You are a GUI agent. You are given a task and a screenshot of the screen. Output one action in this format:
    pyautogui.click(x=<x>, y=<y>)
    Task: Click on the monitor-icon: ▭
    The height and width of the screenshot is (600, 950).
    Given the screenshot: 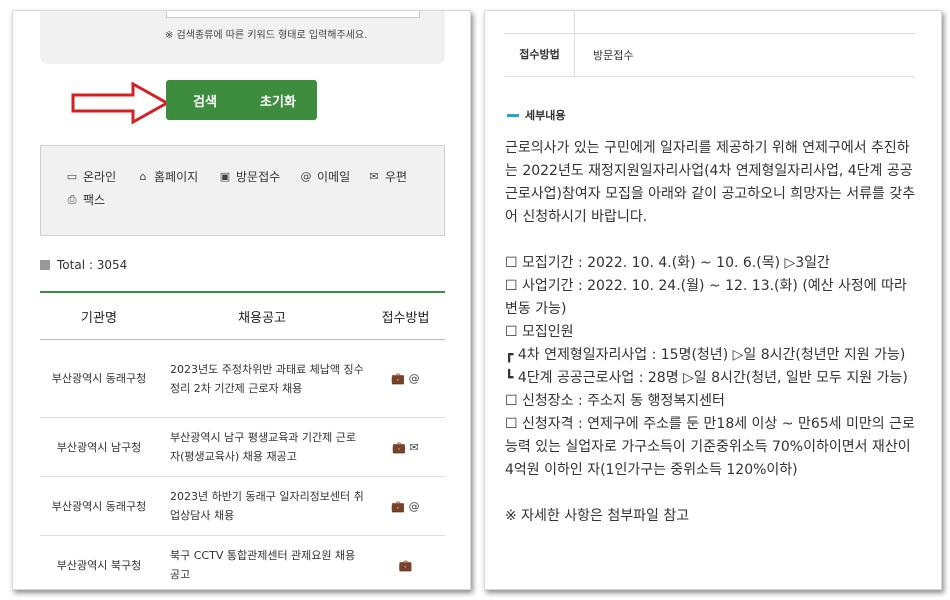 What is the action you would take?
    pyautogui.click(x=72, y=176)
    